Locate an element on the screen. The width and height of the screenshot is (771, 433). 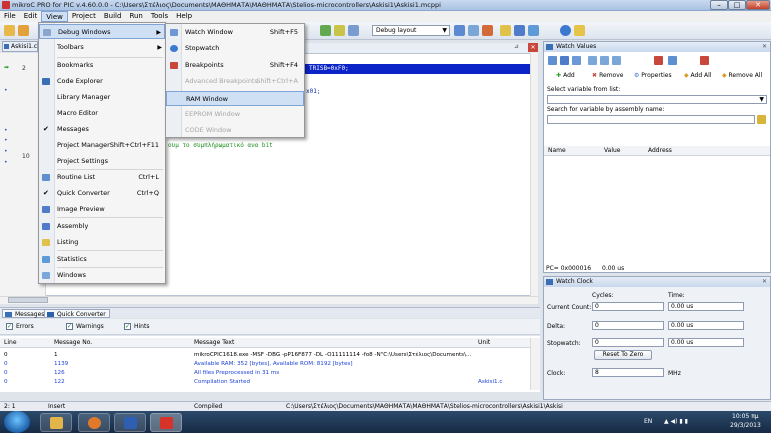
tab-askisi1: Askisi1.c is located at coordinates (20, 46).